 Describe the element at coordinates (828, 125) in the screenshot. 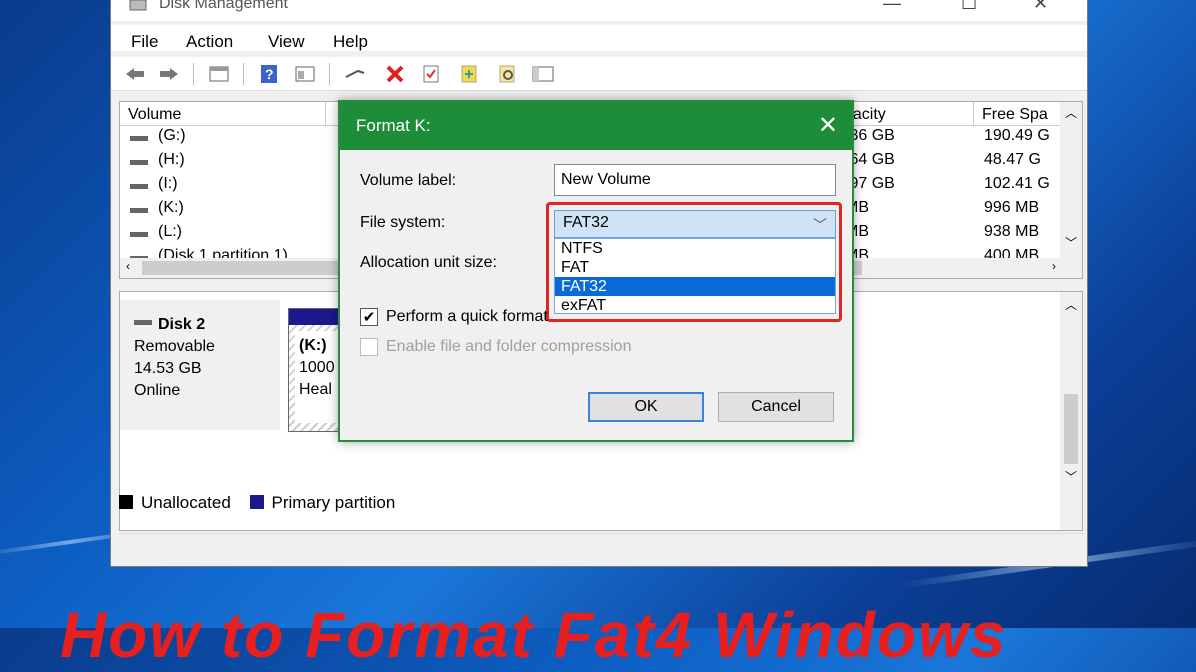

I see `dialog-close-icon: ✕` at that location.